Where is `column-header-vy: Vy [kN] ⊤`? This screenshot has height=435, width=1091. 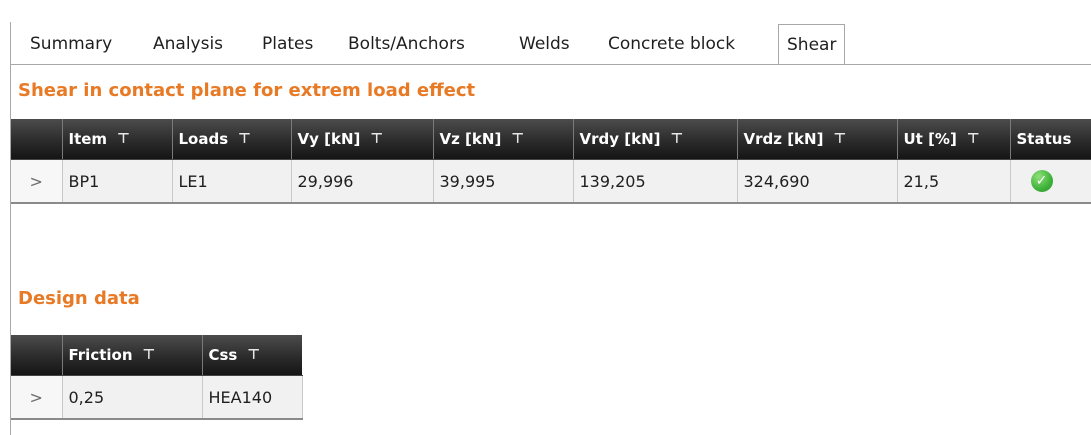 column-header-vy: Vy [kN] ⊤ is located at coordinates (361, 139).